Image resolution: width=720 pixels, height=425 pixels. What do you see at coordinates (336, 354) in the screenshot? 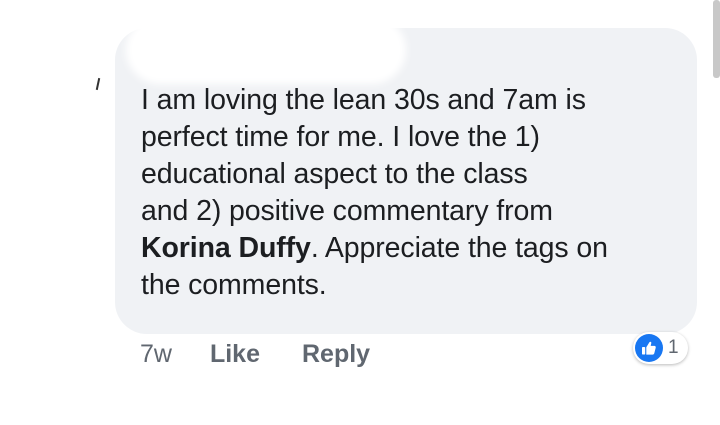
I see `reply-button: Reply` at bounding box center [336, 354].